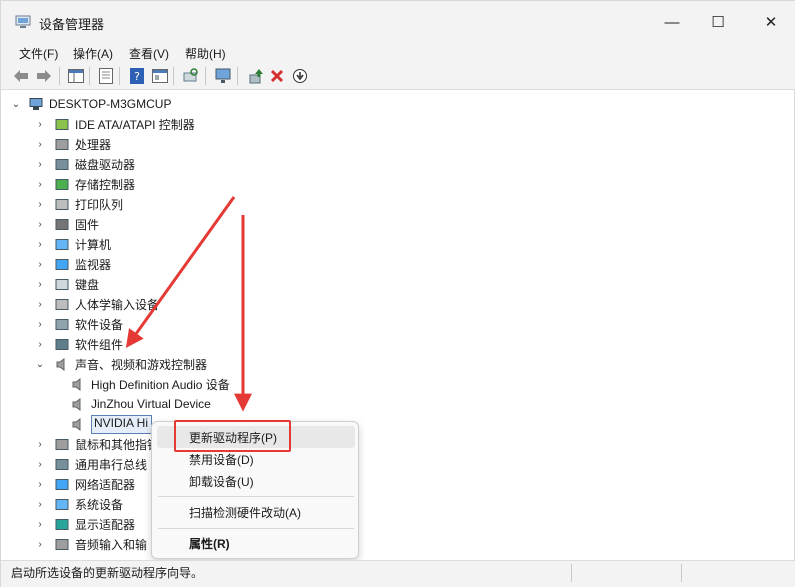 This screenshot has height=587, width=795. I want to click on properties-button, so click(106, 76).